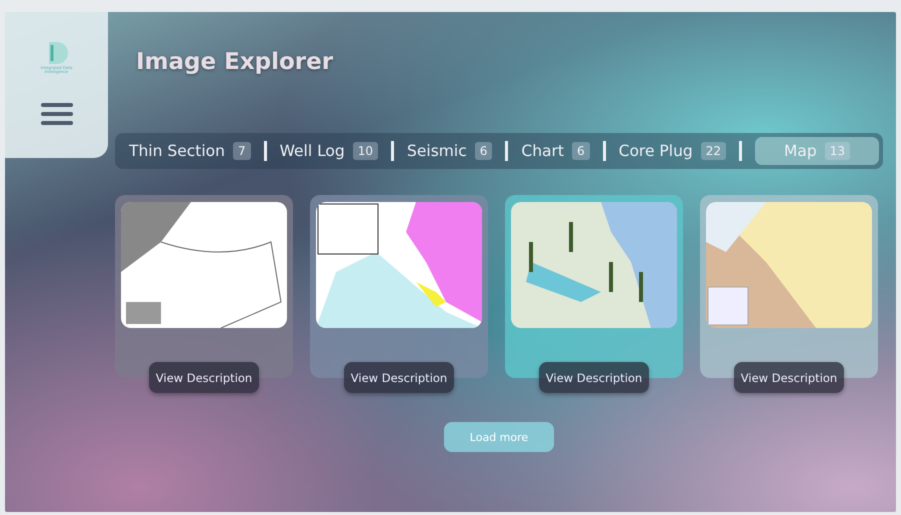 This screenshot has height=515, width=901. What do you see at coordinates (329, 151) in the screenshot?
I see `category-tab: Well Log 10` at bounding box center [329, 151].